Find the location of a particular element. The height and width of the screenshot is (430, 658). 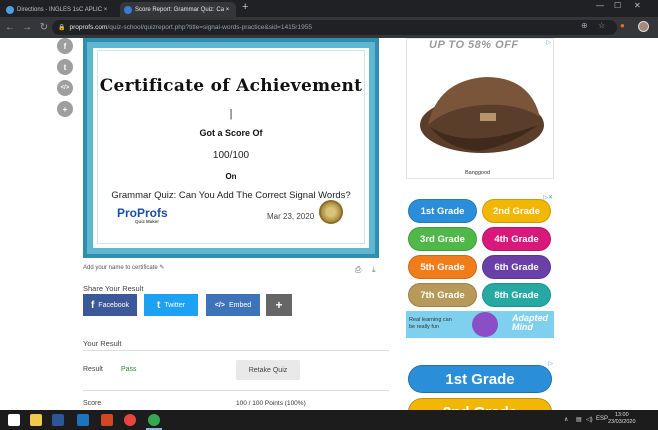

twitter-share-button: t Twitter is located at coordinates (171, 305).